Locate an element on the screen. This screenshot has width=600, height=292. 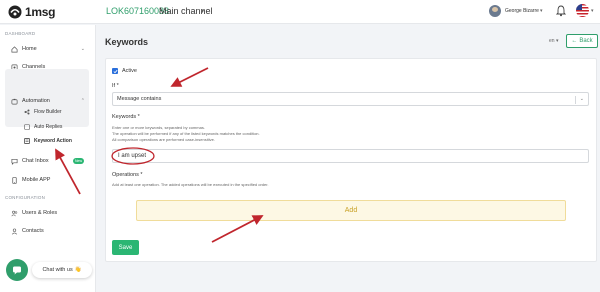
users-icon is located at coordinates (14, 213).